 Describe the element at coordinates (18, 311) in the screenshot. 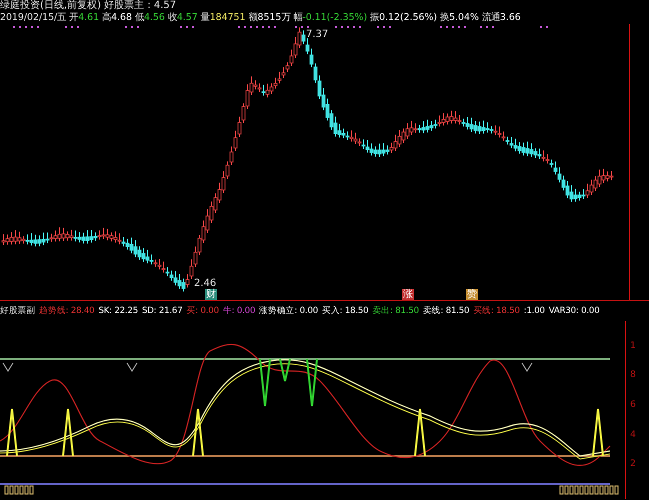

I see `indicator-name: 好股票副` at that location.